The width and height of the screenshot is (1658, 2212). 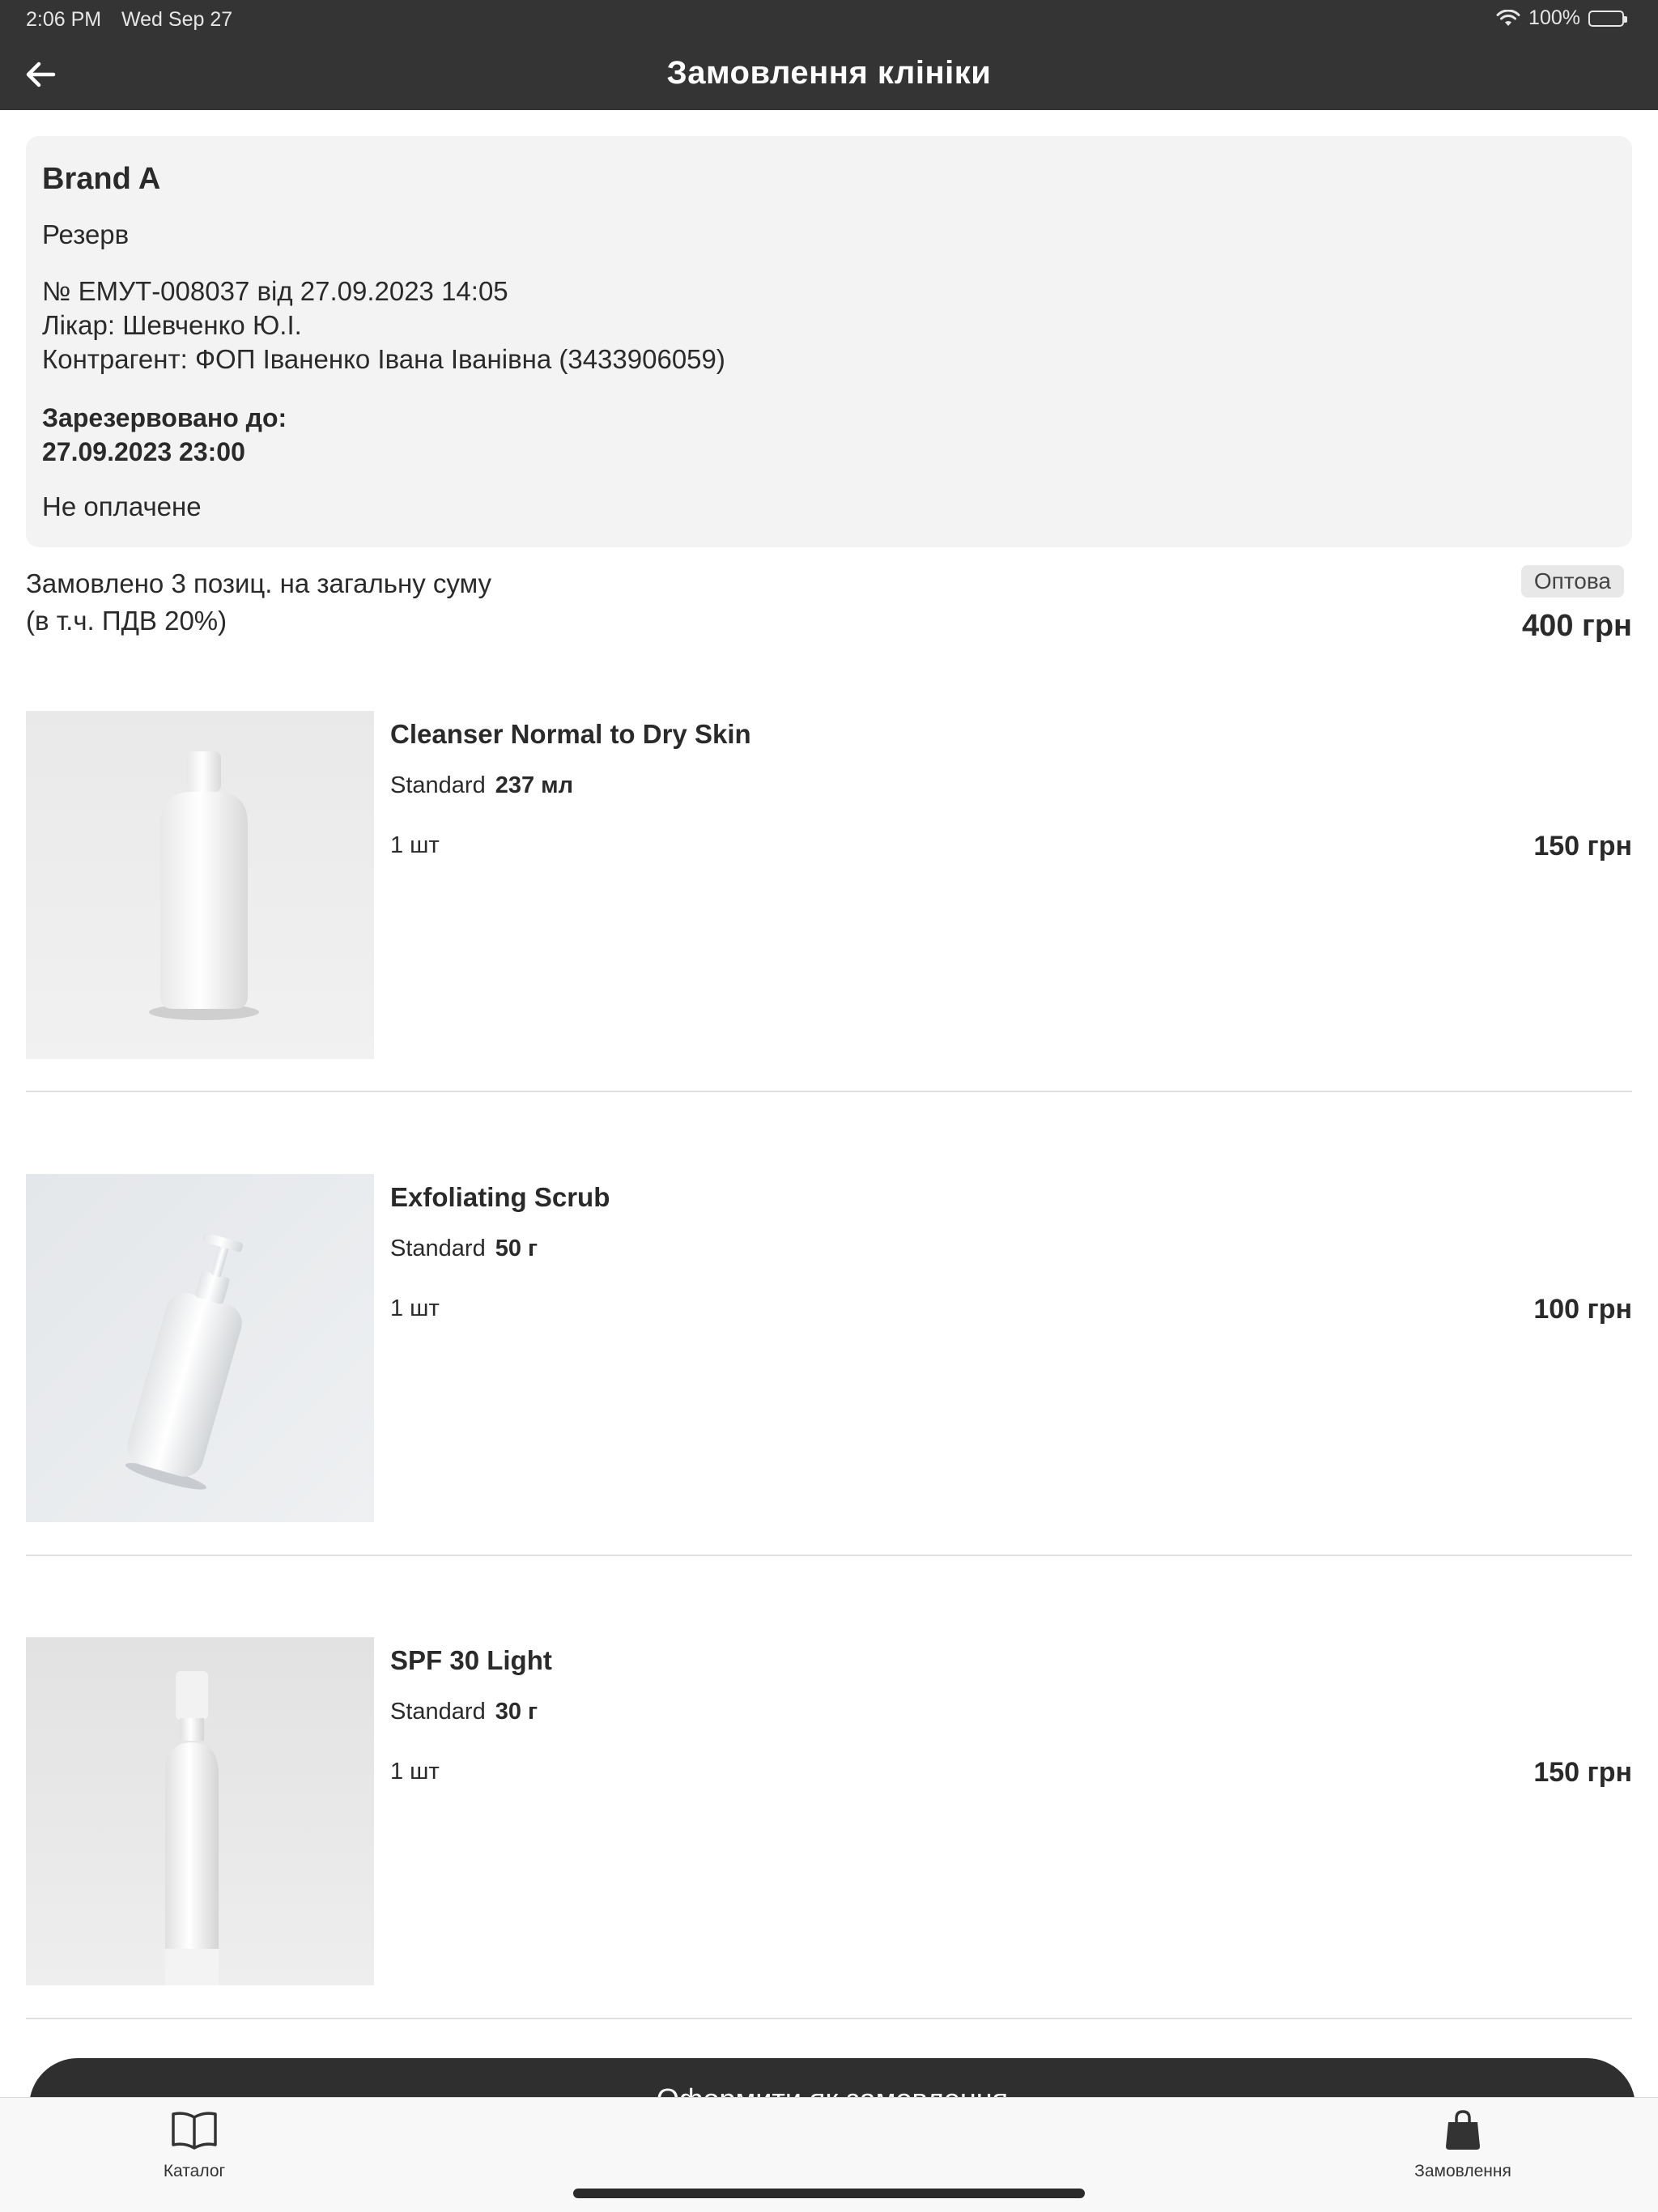 What do you see at coordinates (471, 1660) in the screenshot?
I see `product-name: SPF 30 Light` at bounding box center [471, 1660].